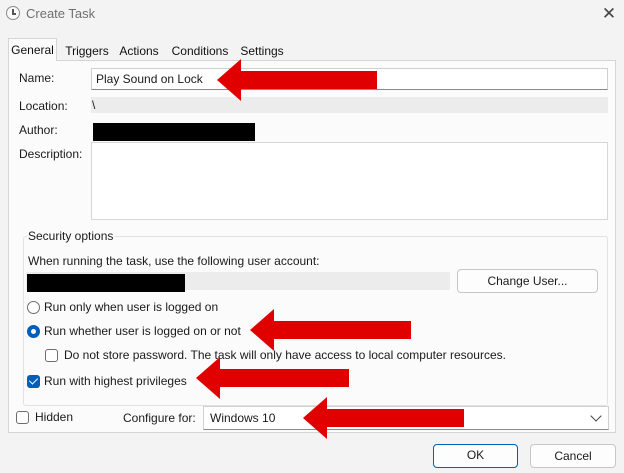 The height and width of the screenshot is (473, 624). What do you see at coordinates (200, 51) in the screenshot?
I see `tab-conditions: Conditions` at bounding box center [200, 51].